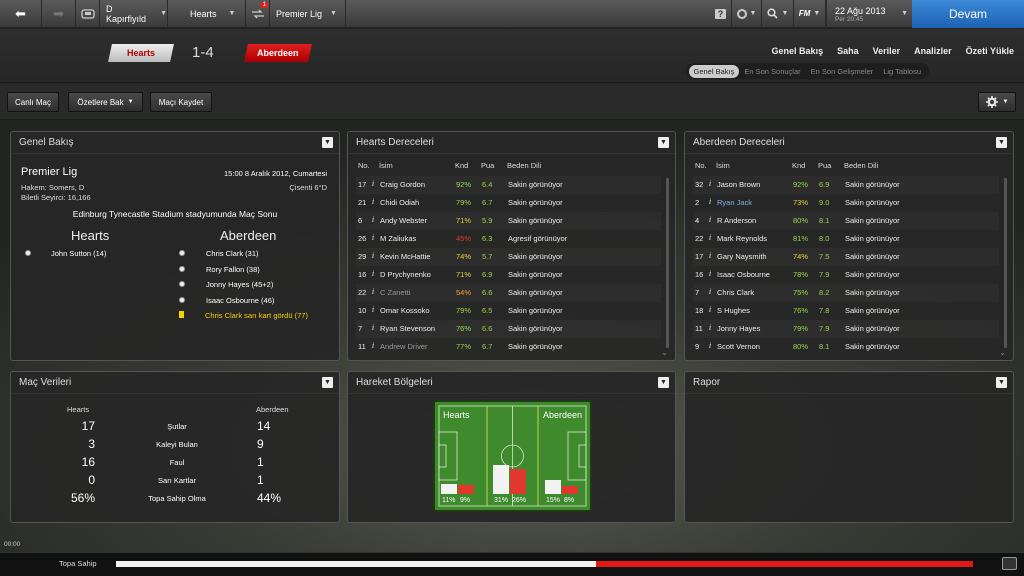 This screenshot has width=1024, height=576. Describe the element at coordinates (402, 184) in the screenshot. I see `player-name: Craig Gordon` at that location.